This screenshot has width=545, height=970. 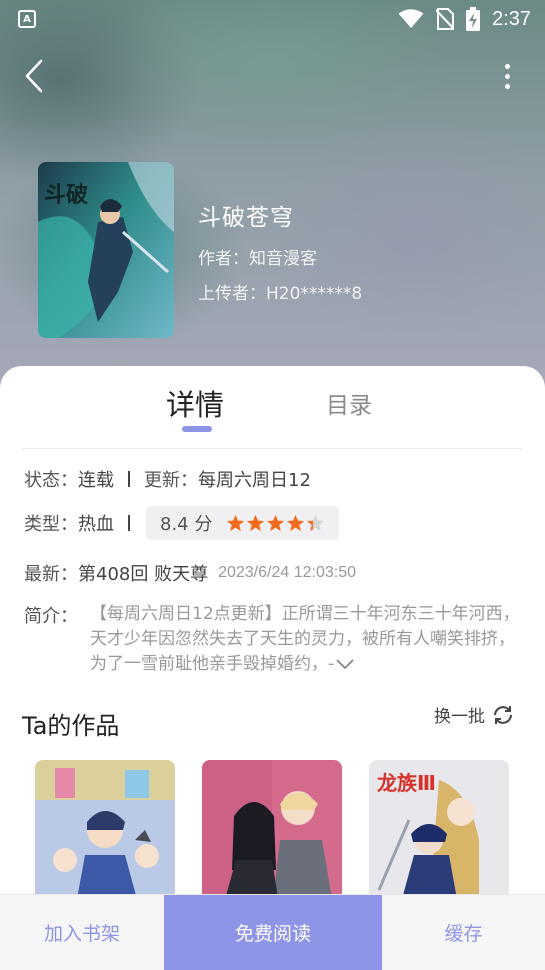 I want to click on update-value: 每周六周日12, so click(x=254, y=480).